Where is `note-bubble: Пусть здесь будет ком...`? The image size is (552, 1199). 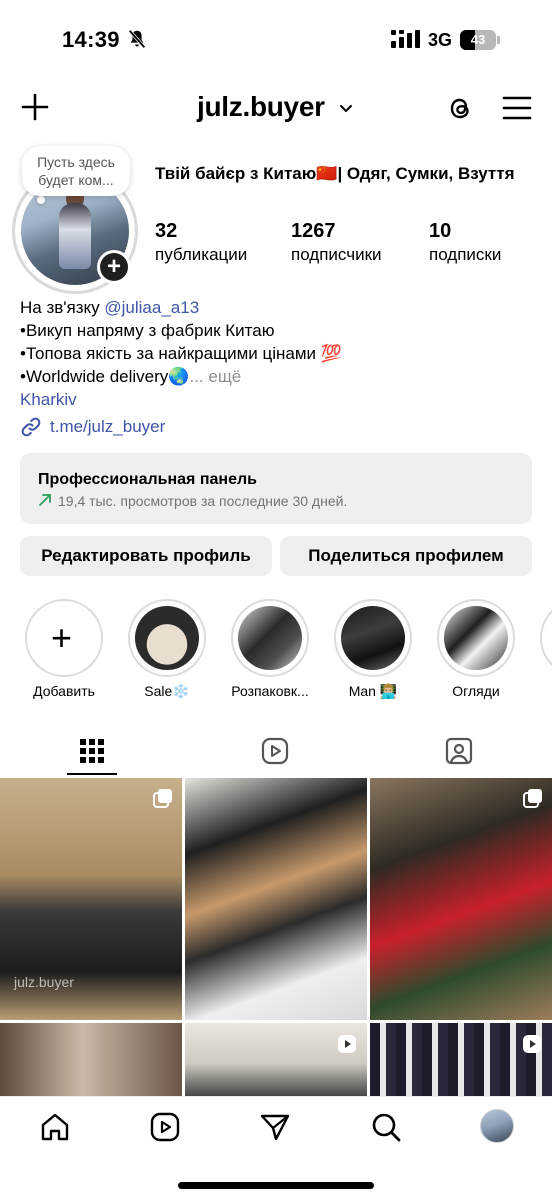
note-bubble: Пусть здесь будет ком... is located at coordinates (76, 171).